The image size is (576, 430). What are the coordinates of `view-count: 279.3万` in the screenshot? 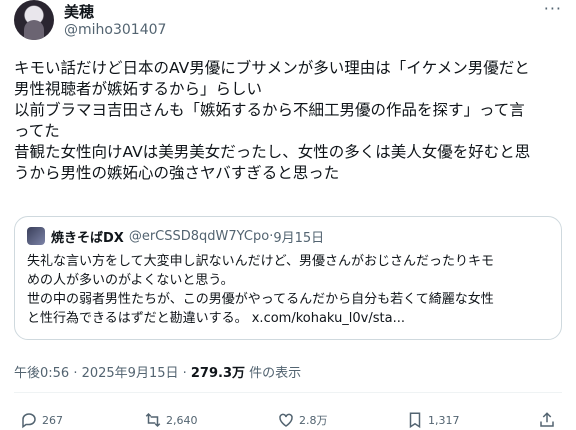 It's located at (218, 373).